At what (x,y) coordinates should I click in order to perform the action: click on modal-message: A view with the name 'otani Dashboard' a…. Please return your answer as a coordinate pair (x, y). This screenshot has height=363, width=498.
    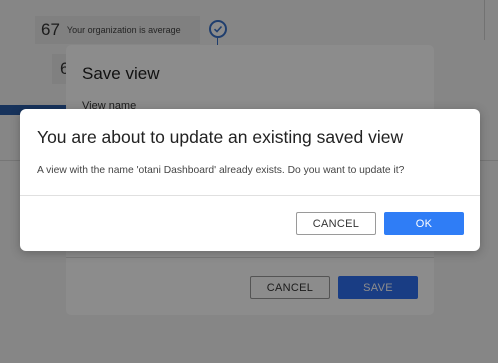
    Looking at the image, I should click on (221, 170).